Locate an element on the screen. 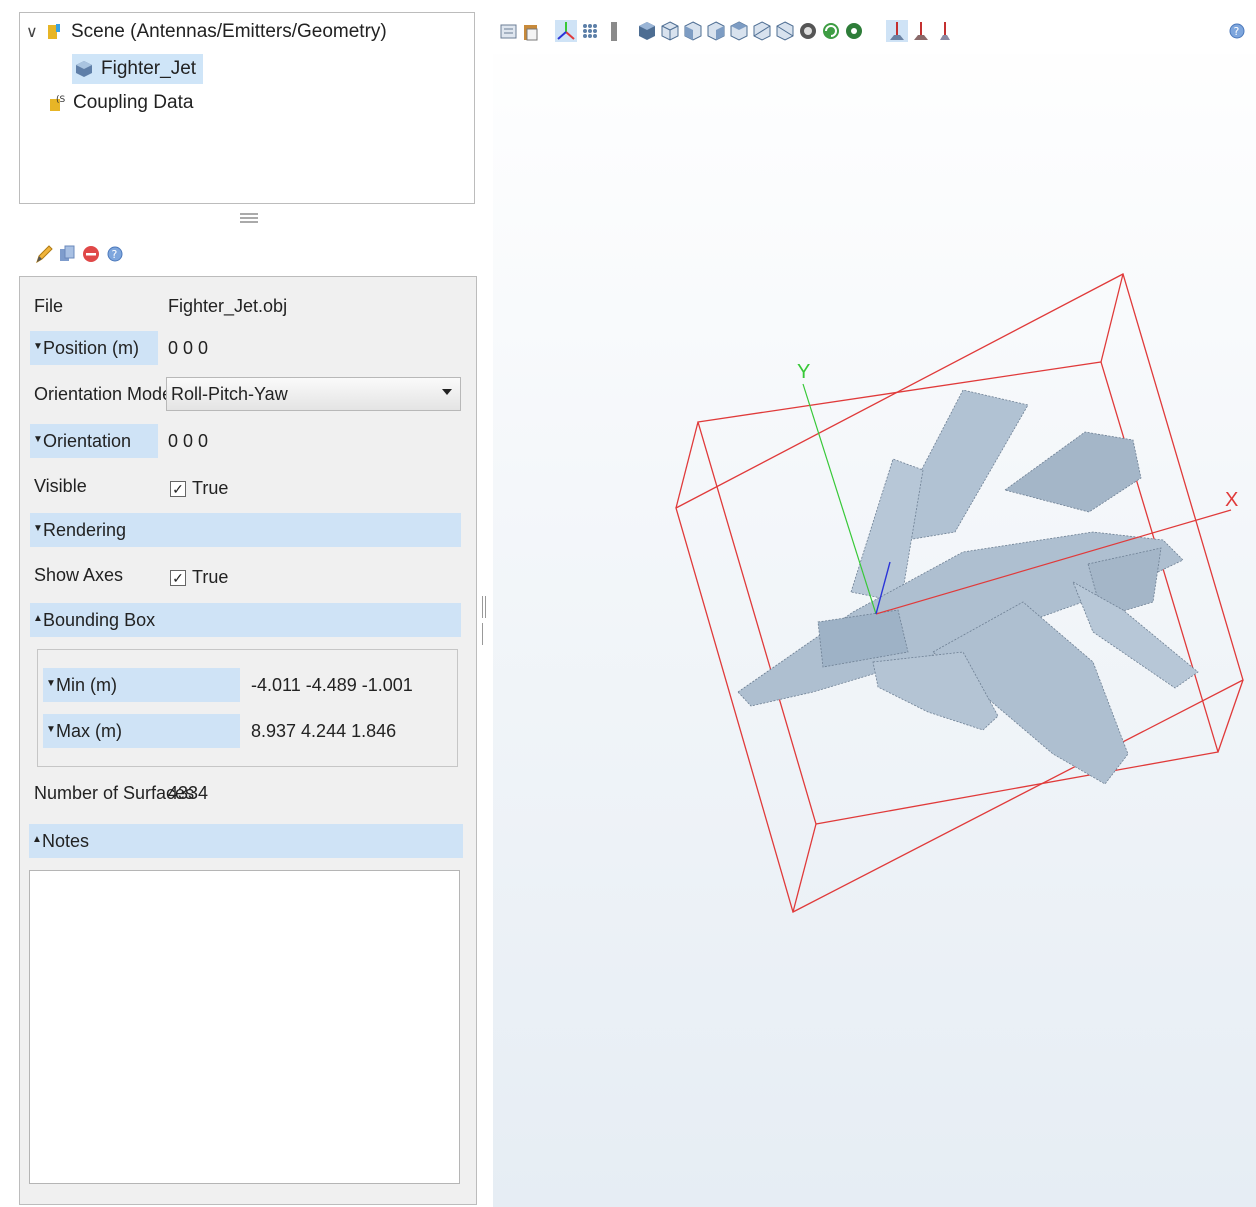  max-value: 8.937 4.244 1.846 is located at coordinates (324, 731).